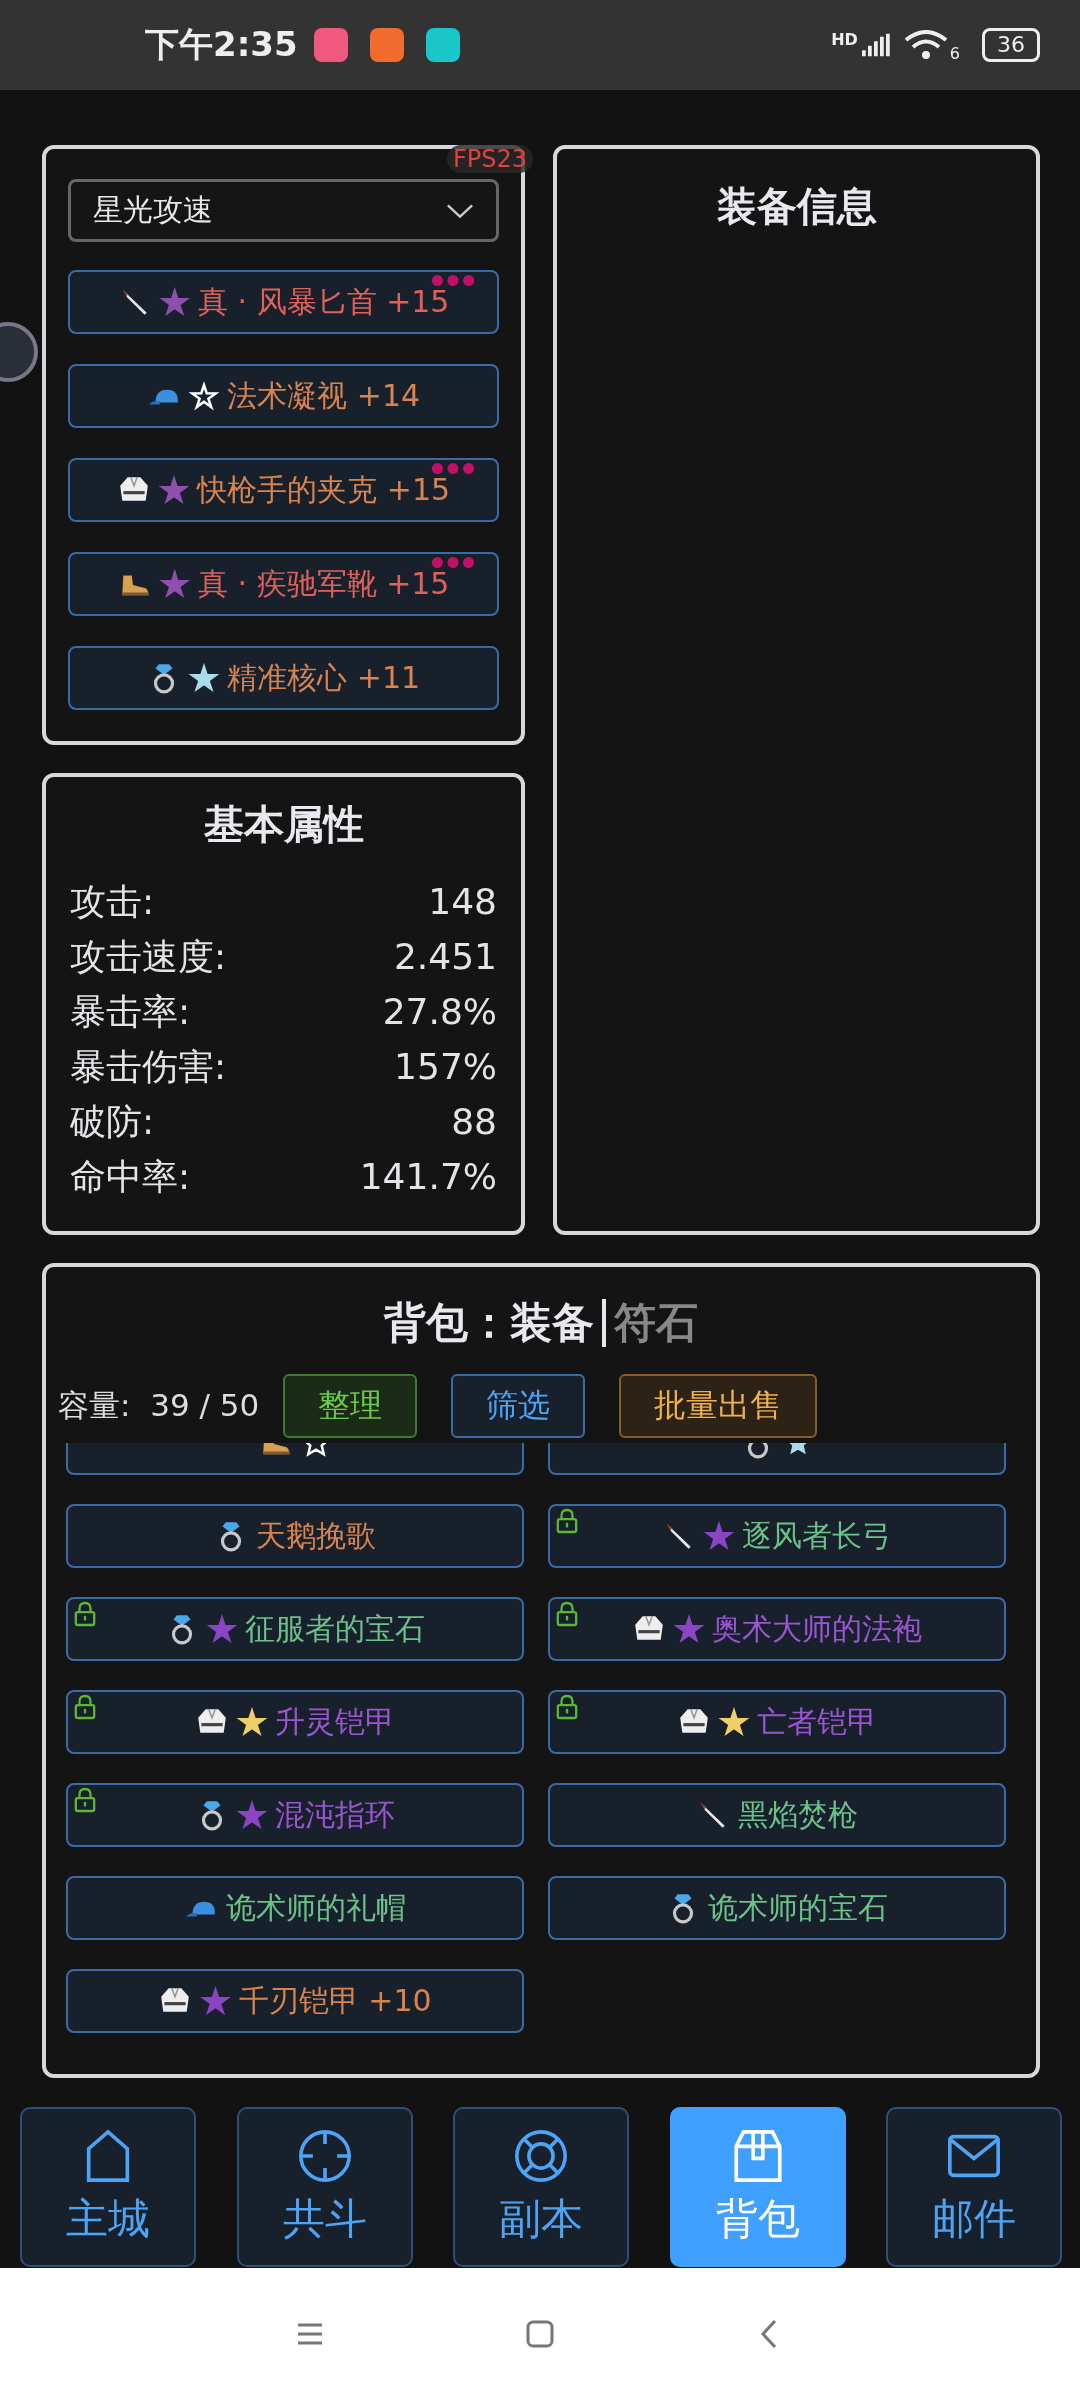  Describe the element at coordinates (130, 1177) in the screenshot. I see `stat-label: 命中率:` at that location.